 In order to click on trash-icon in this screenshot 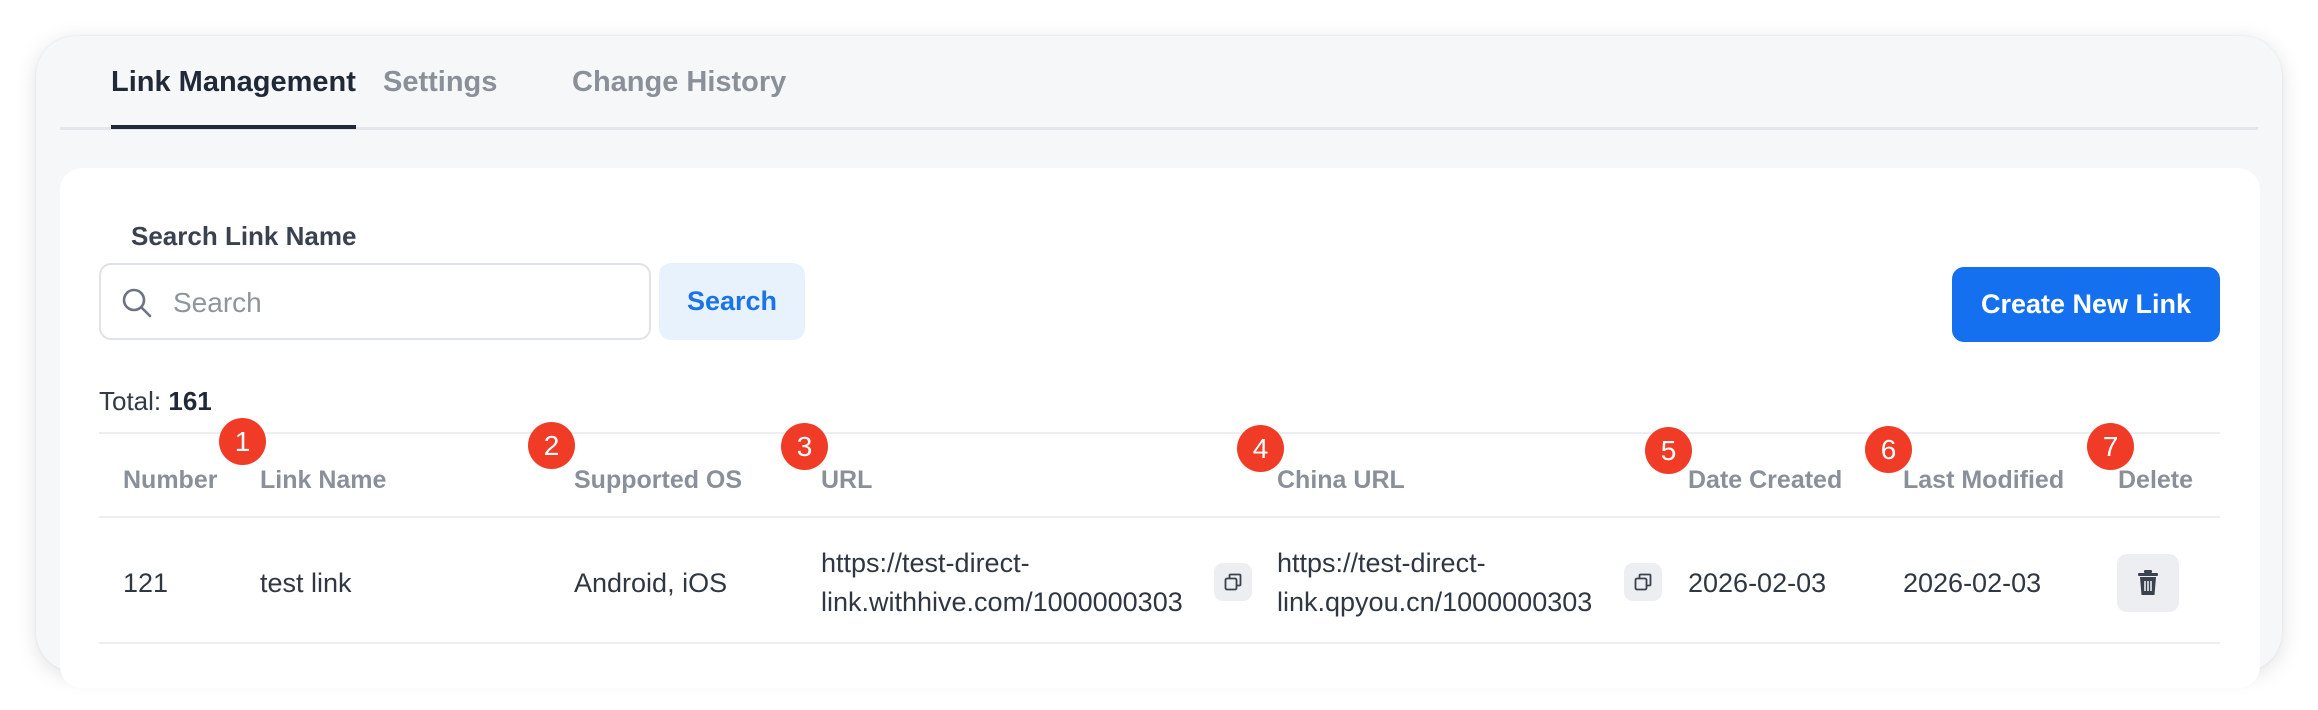, I will do `click(2148, 582)`.